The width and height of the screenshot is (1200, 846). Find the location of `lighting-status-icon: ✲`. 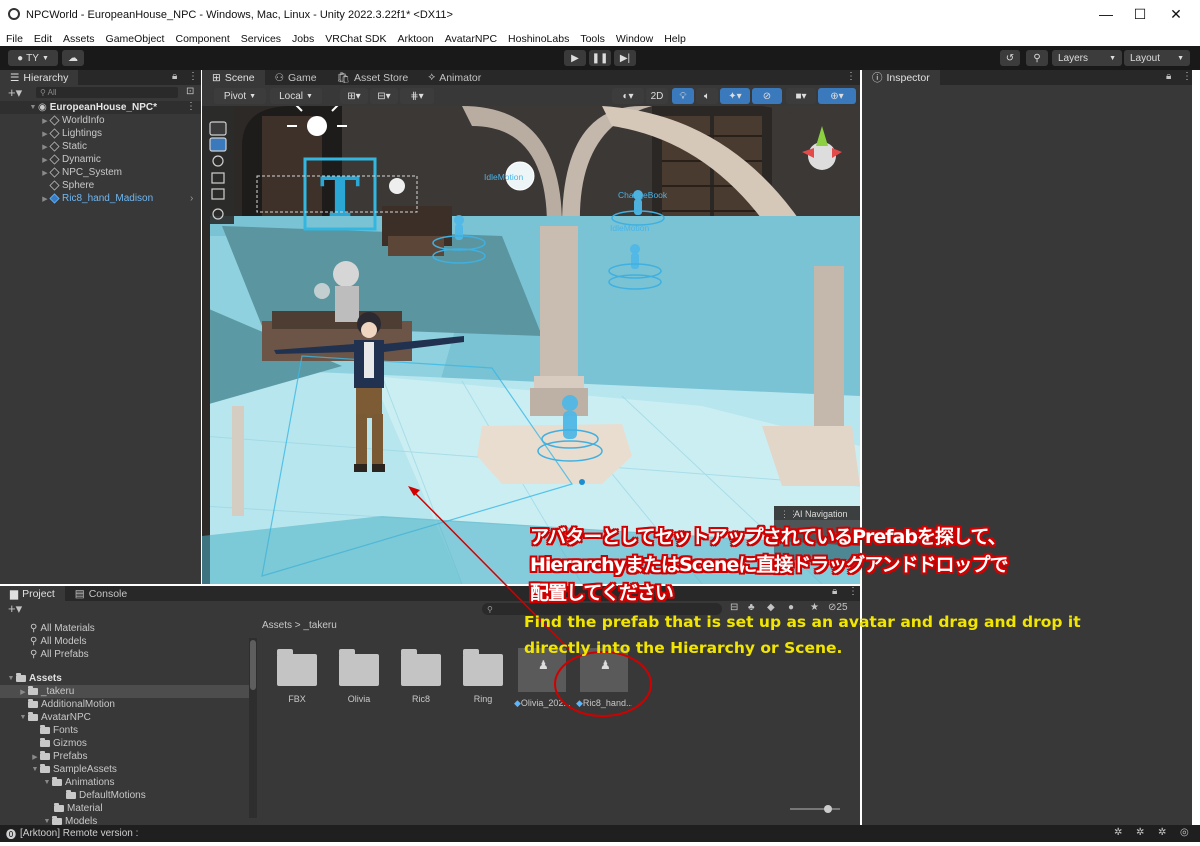

lighting-status-icon: ✲ is located at coordinates (1140, 832).